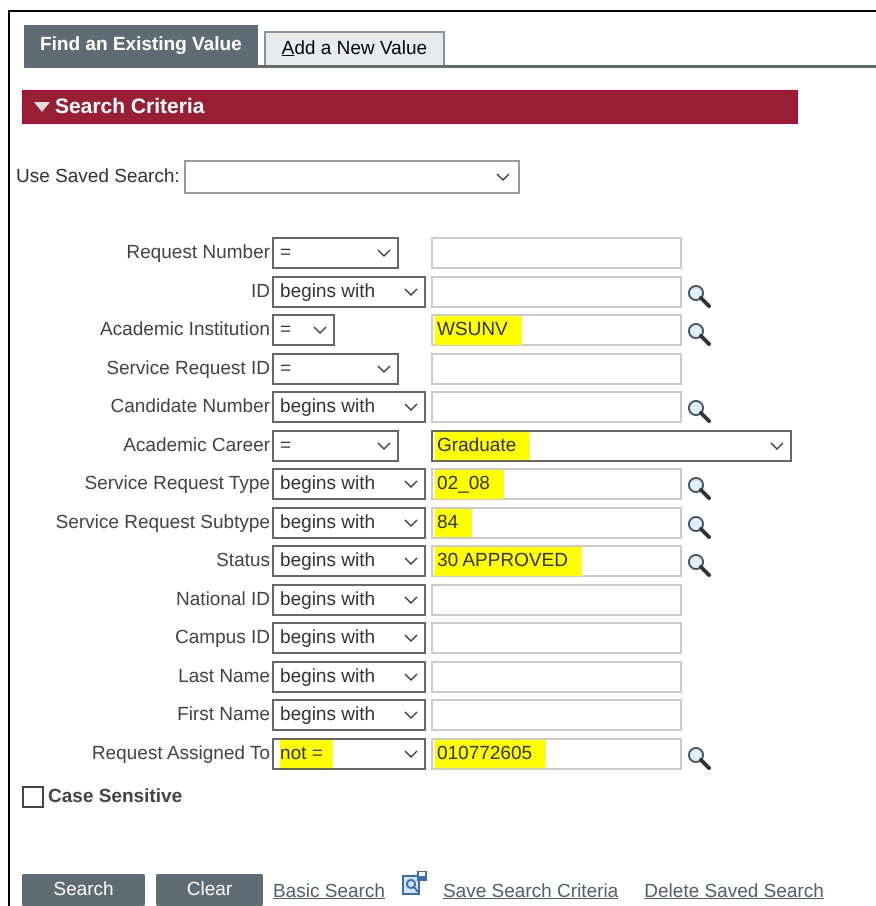 The image size is (876, 906). I want to click on checkbox-label: Case Sensitive, so click(115, 797).